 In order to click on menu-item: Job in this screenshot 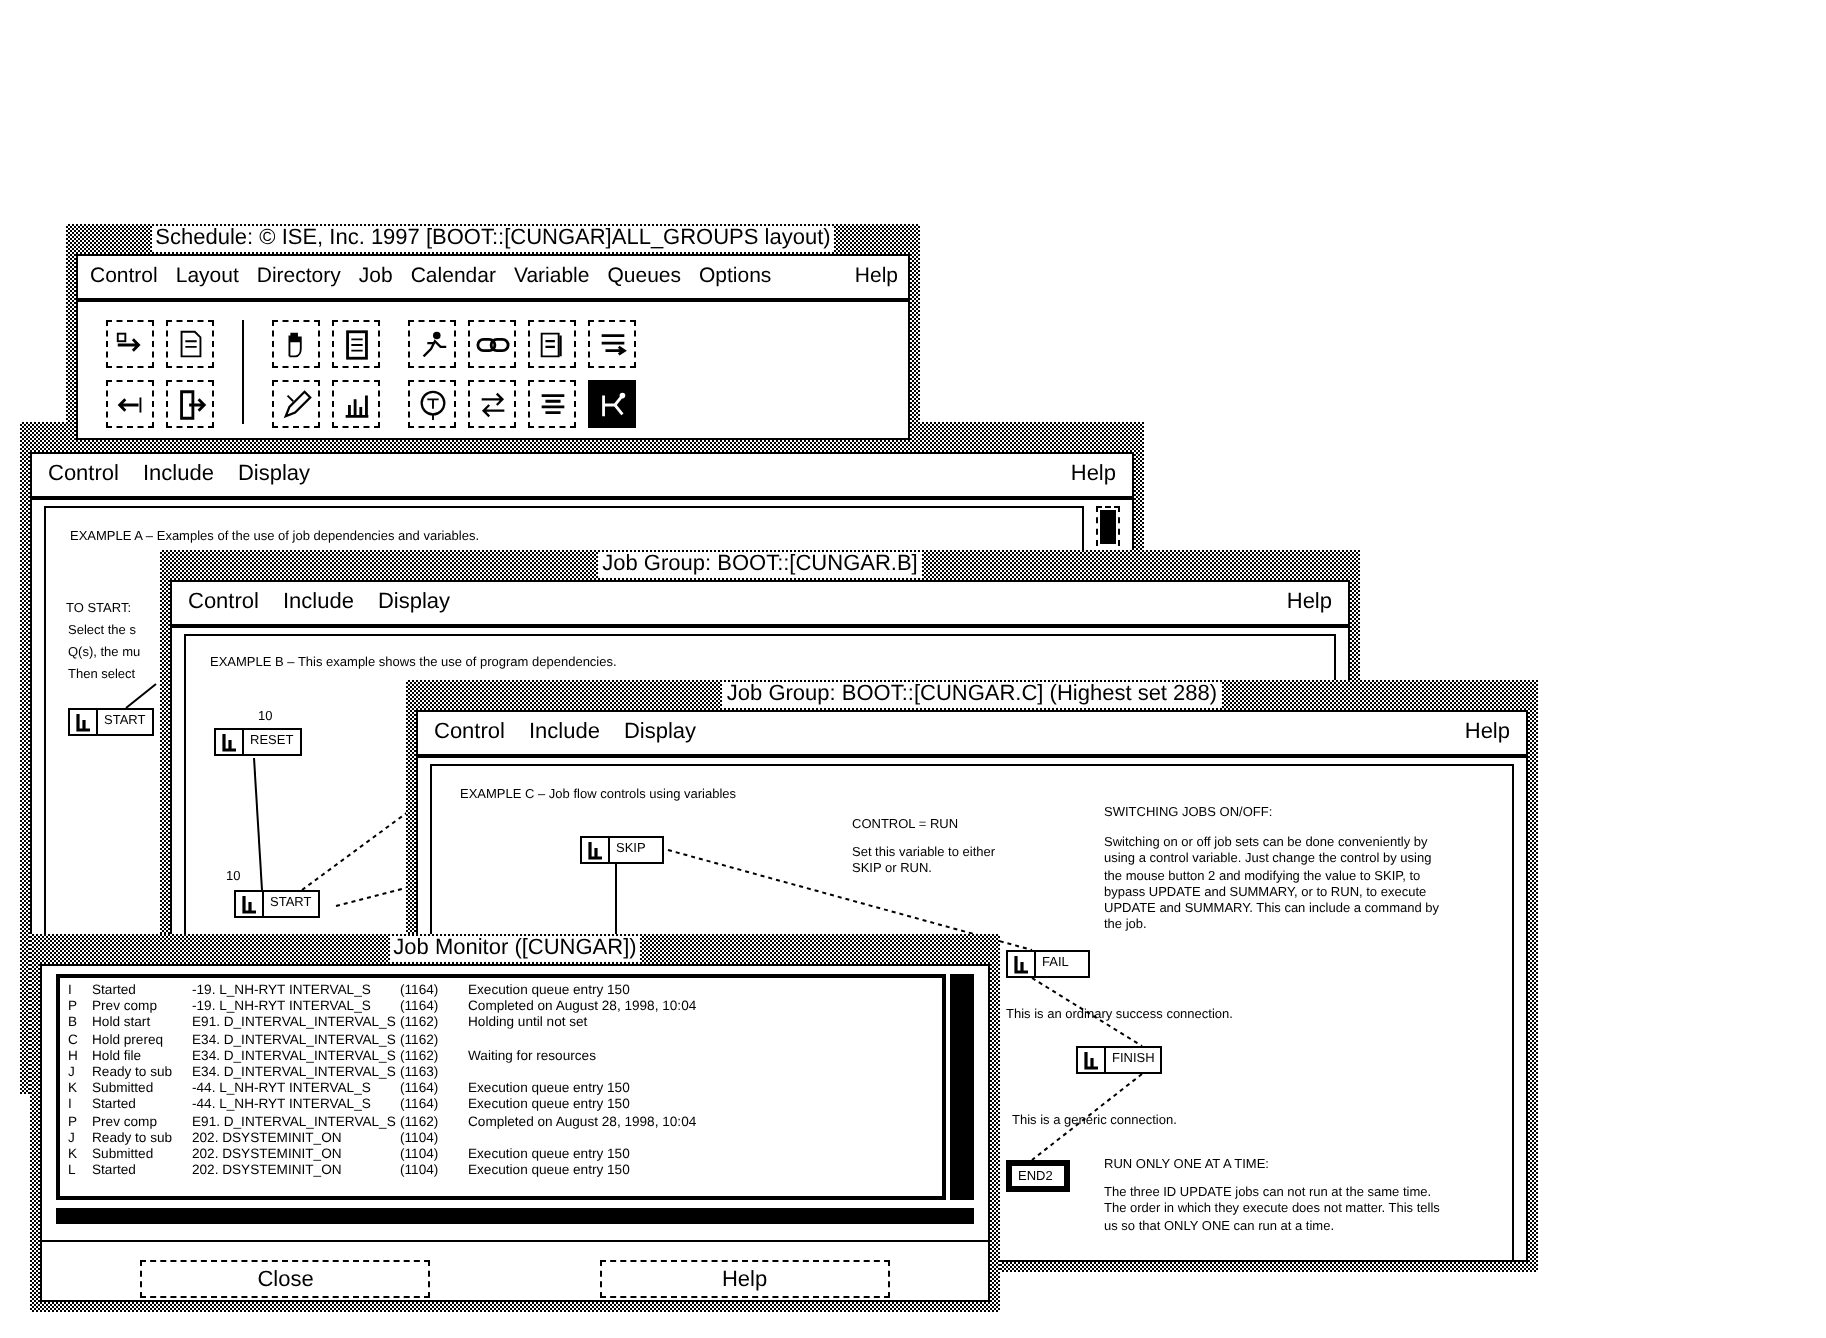, I will do `click(375, 277)`.